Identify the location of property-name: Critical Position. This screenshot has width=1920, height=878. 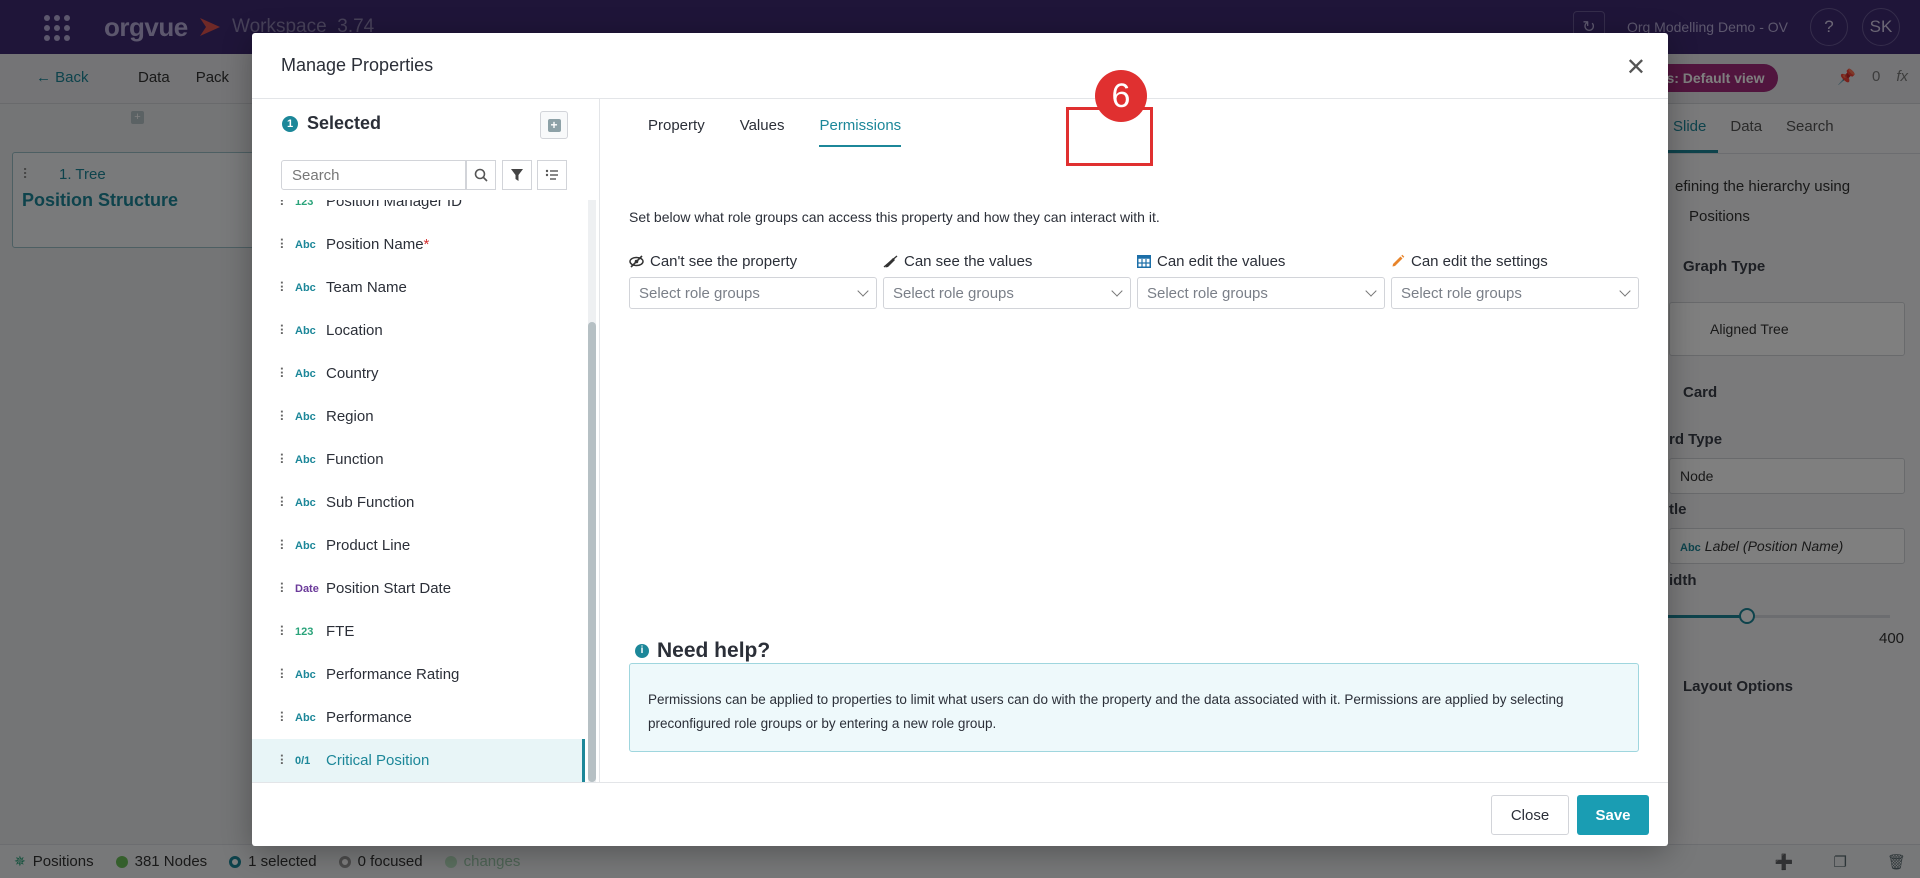
(377, 760).